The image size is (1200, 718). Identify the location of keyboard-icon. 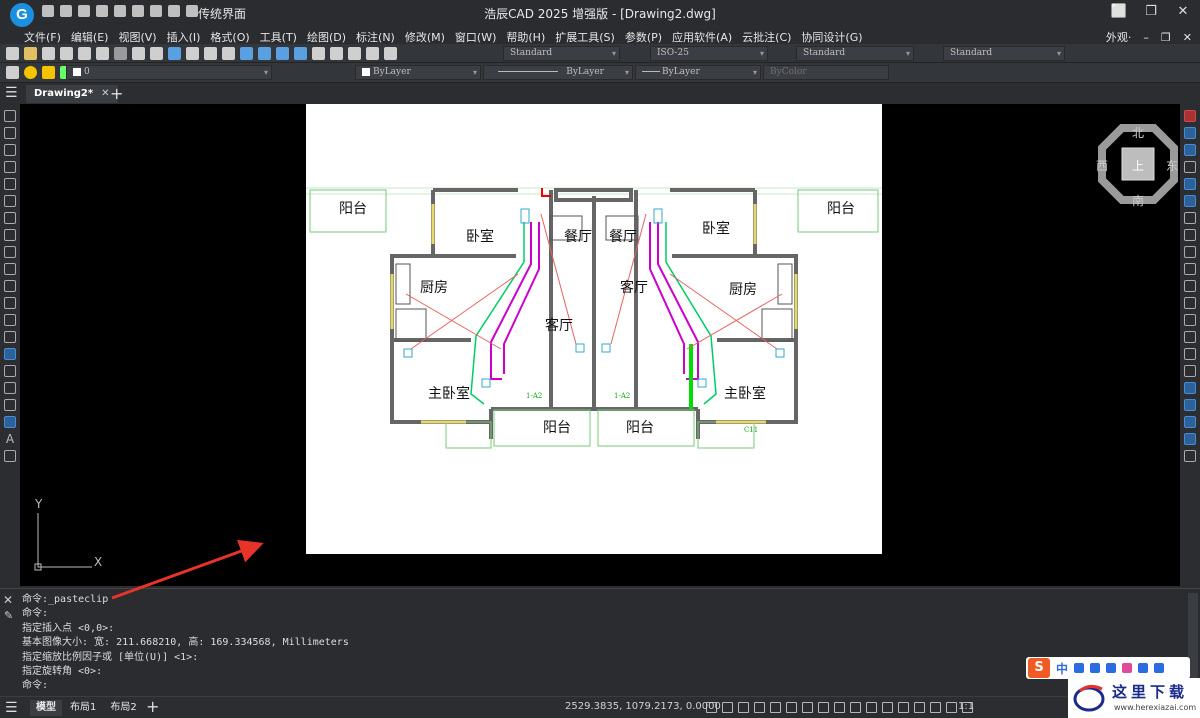
(1111, 668).